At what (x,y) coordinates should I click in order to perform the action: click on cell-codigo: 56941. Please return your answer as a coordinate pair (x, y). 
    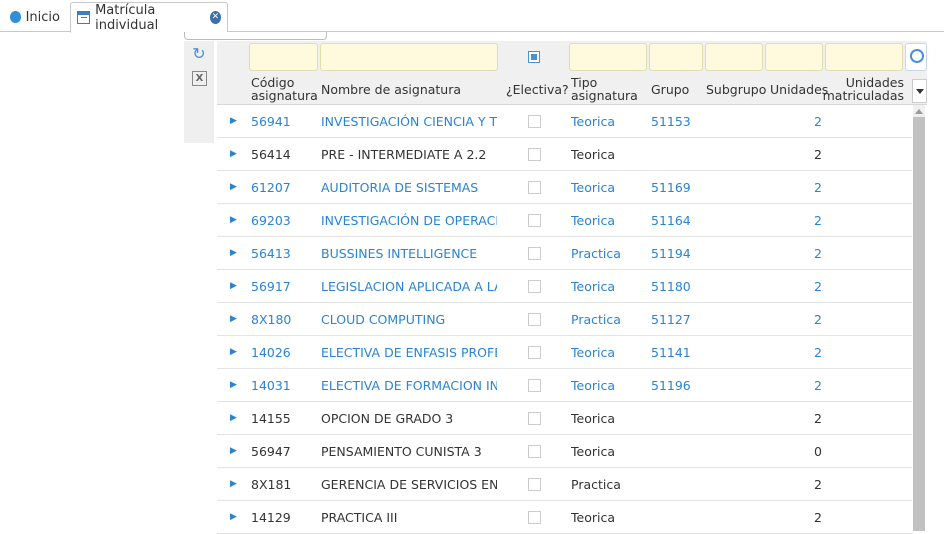
    Looking at the image, I should click on (282, 121).